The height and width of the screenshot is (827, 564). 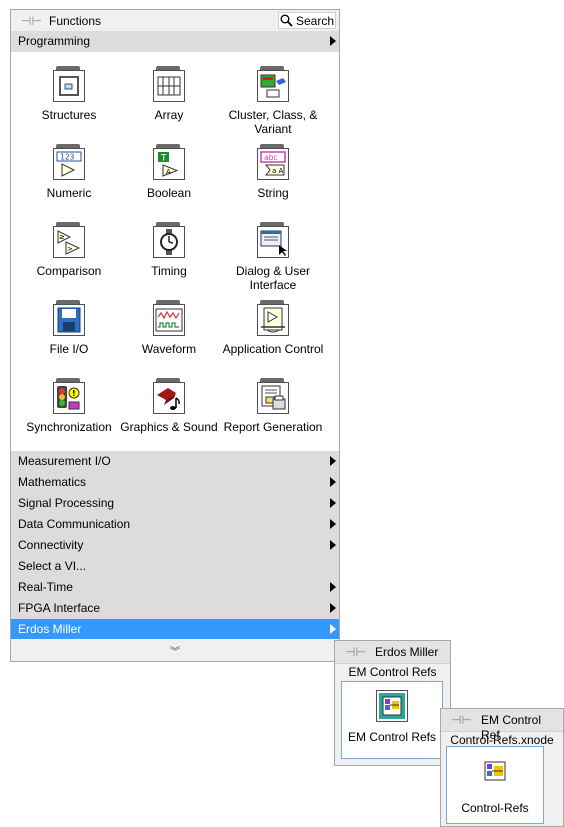 I want to click on em-control-ref-titlebar: ⊣⊢ EM Control Ref, so click(x=502, y=725).